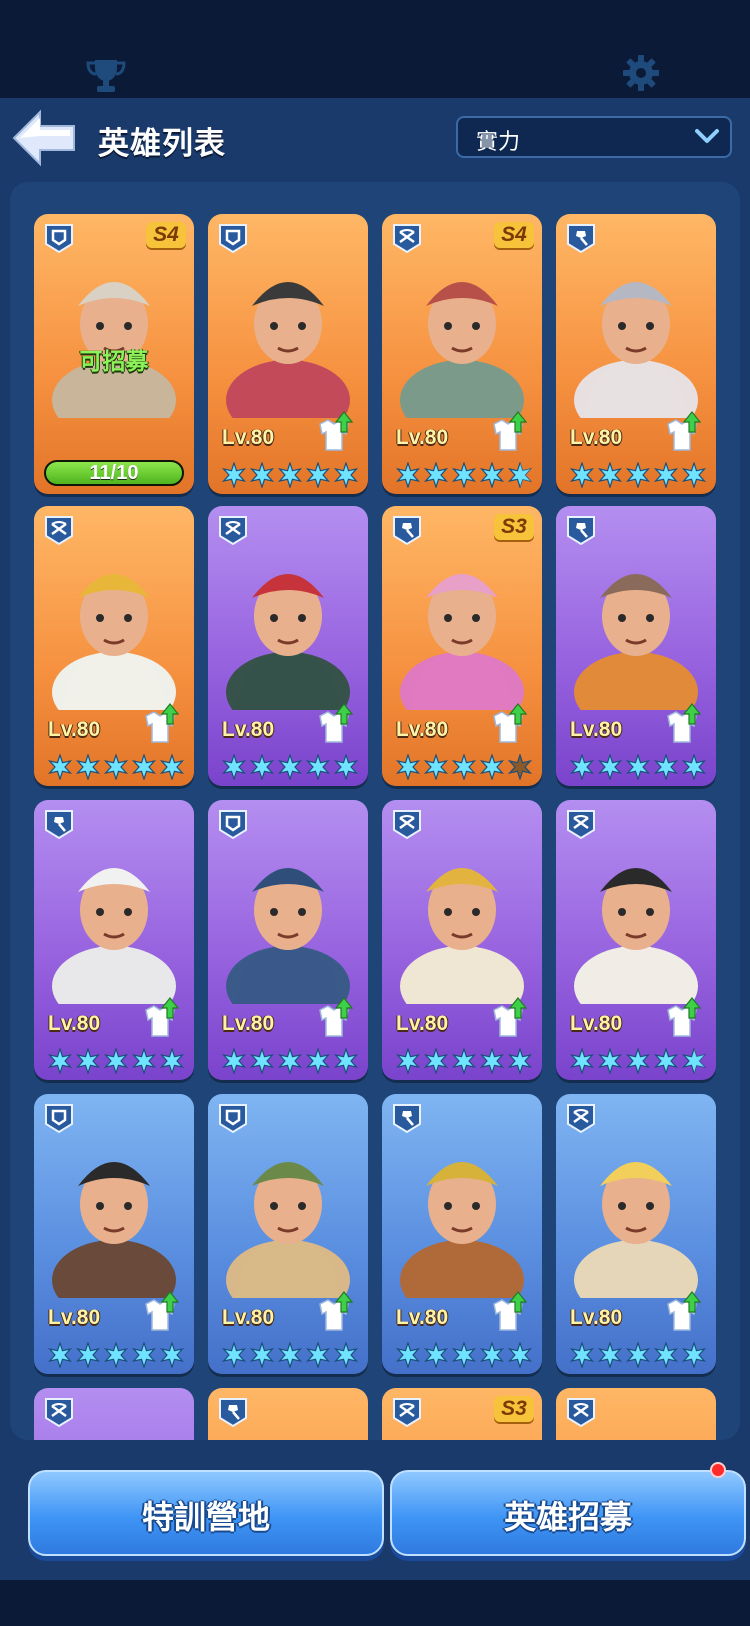  What do you see at coordinates (45, 138) in the screenshot?
I see `back-button` at bounding box center [45, 138].